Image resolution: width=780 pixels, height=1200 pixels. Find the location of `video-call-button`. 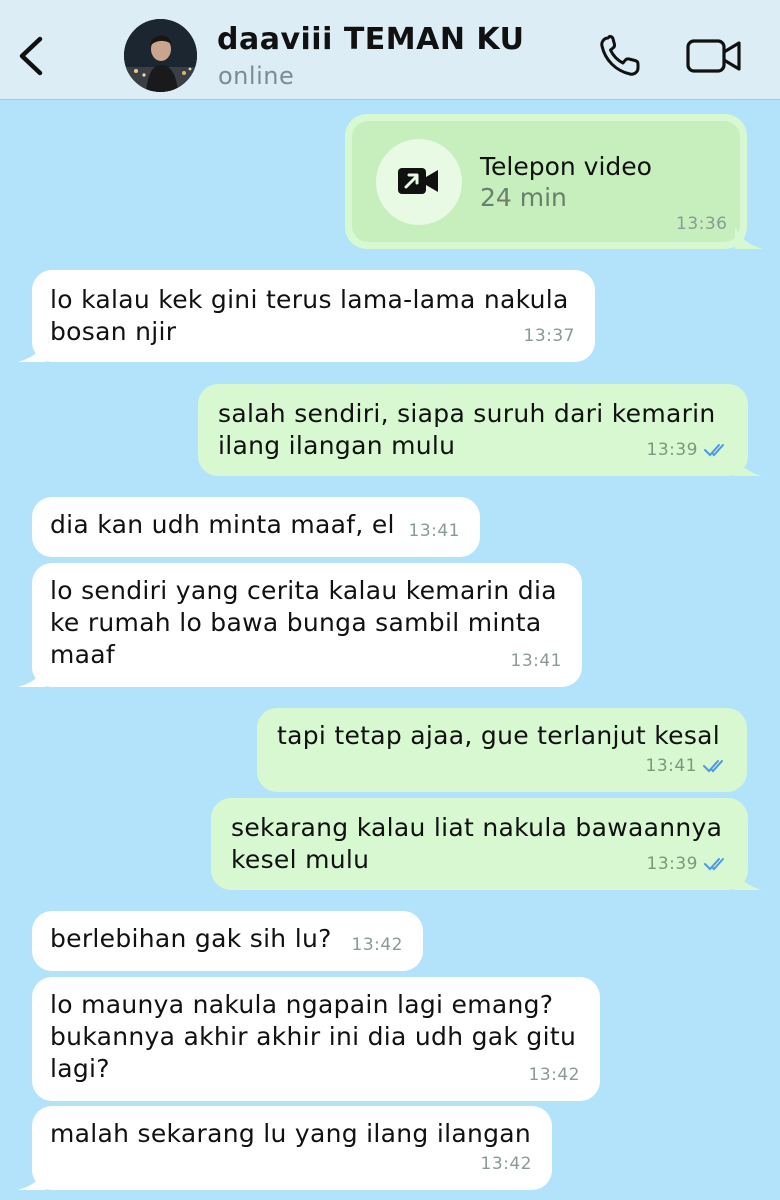

video-call-button is located at coordinates (714, 56).